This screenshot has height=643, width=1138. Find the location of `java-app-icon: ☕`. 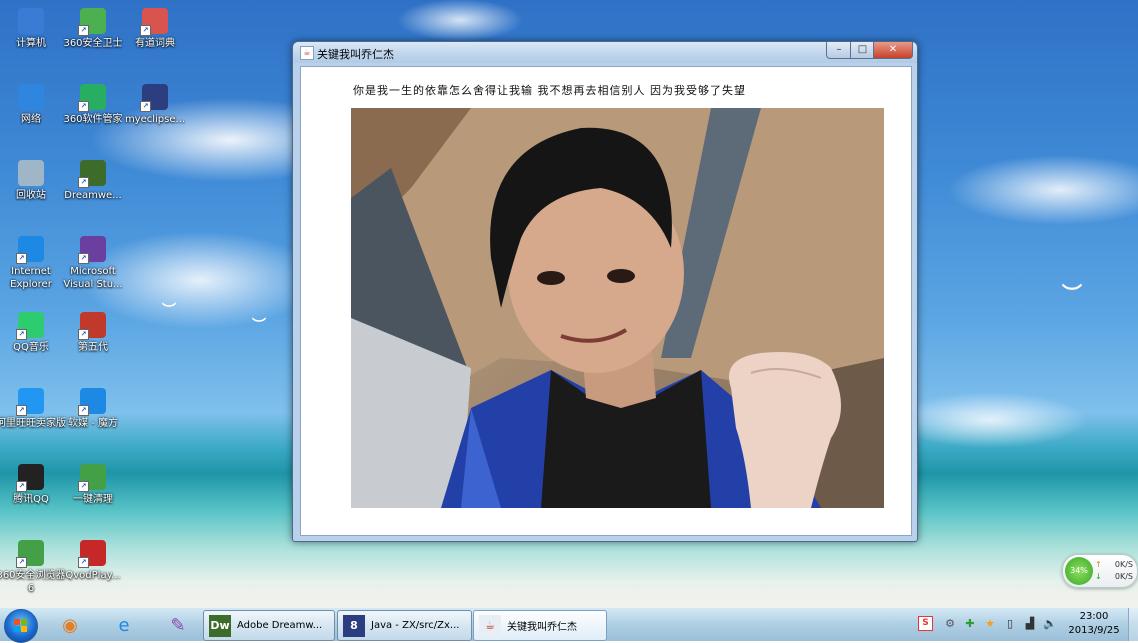

java-app-icon: ☕ is located at coordinates (307, 53).